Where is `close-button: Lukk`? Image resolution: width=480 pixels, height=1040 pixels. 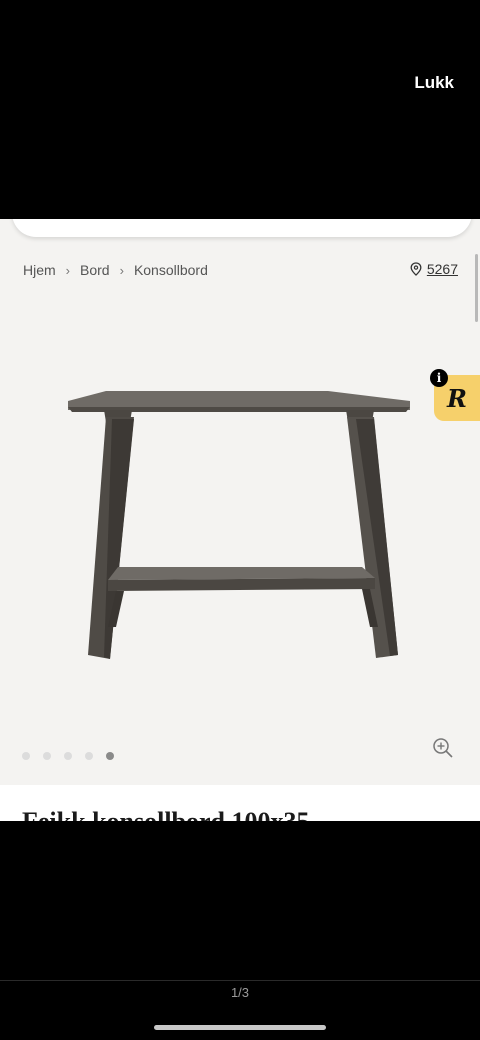 close-button: Lukk is located at coordinates (434, 83).